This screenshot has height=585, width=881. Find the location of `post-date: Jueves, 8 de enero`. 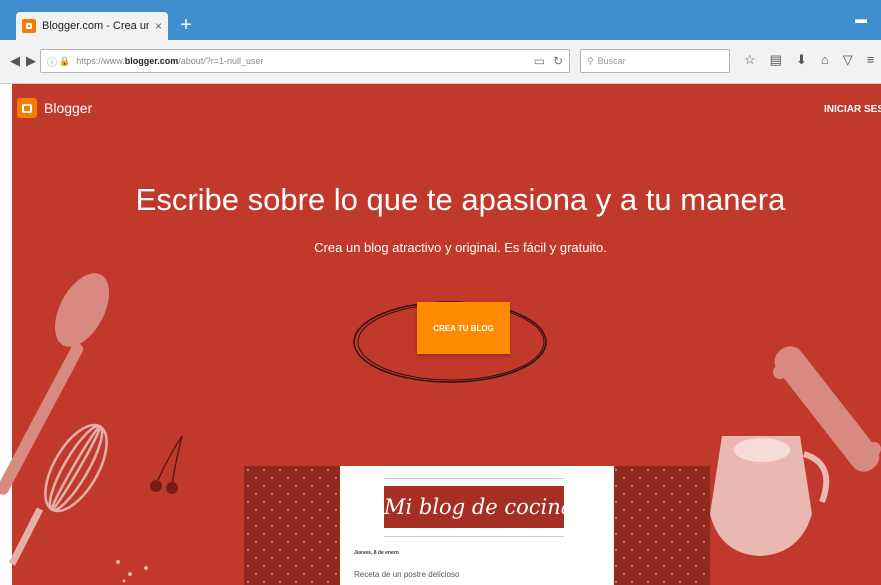

post-date: Jueves, 8 de enero is located at coordinates (376, 553).